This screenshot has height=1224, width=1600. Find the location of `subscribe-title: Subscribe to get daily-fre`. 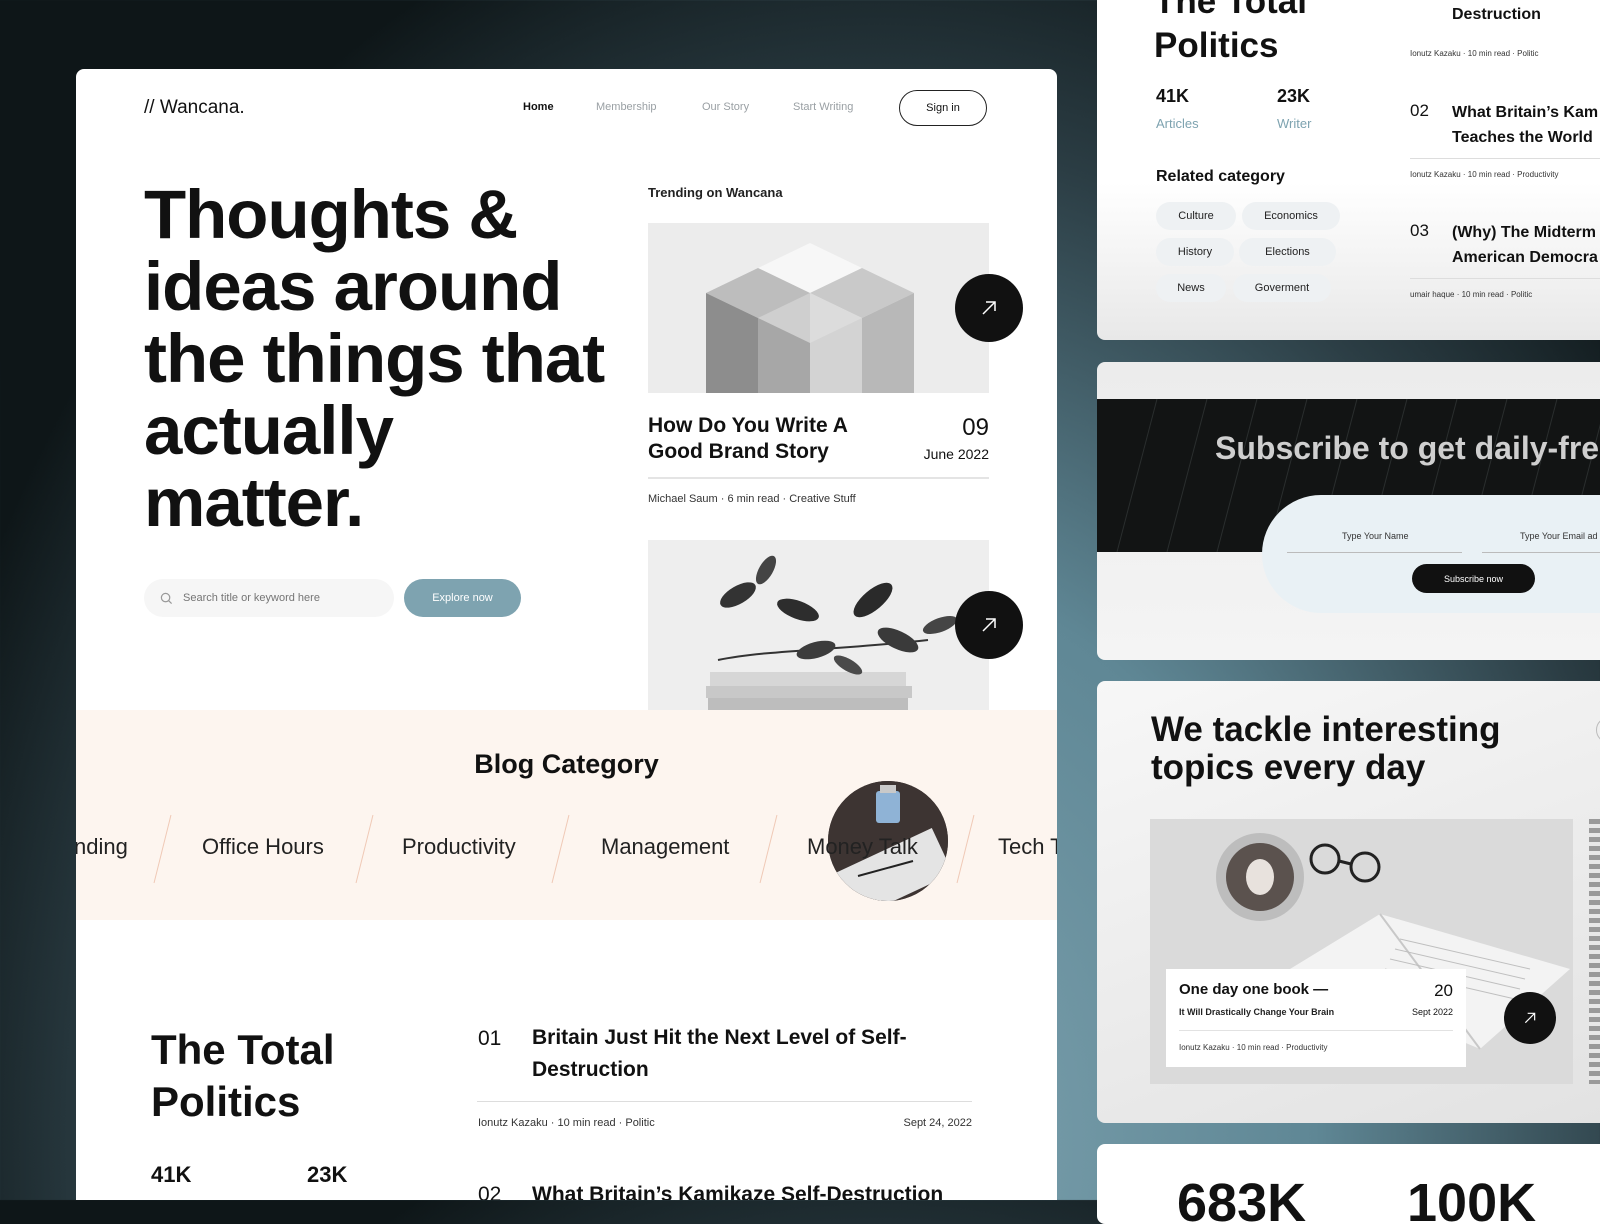

subscribe-title: Subscribe to get daily-fre is located at coordinates (1407, 448).